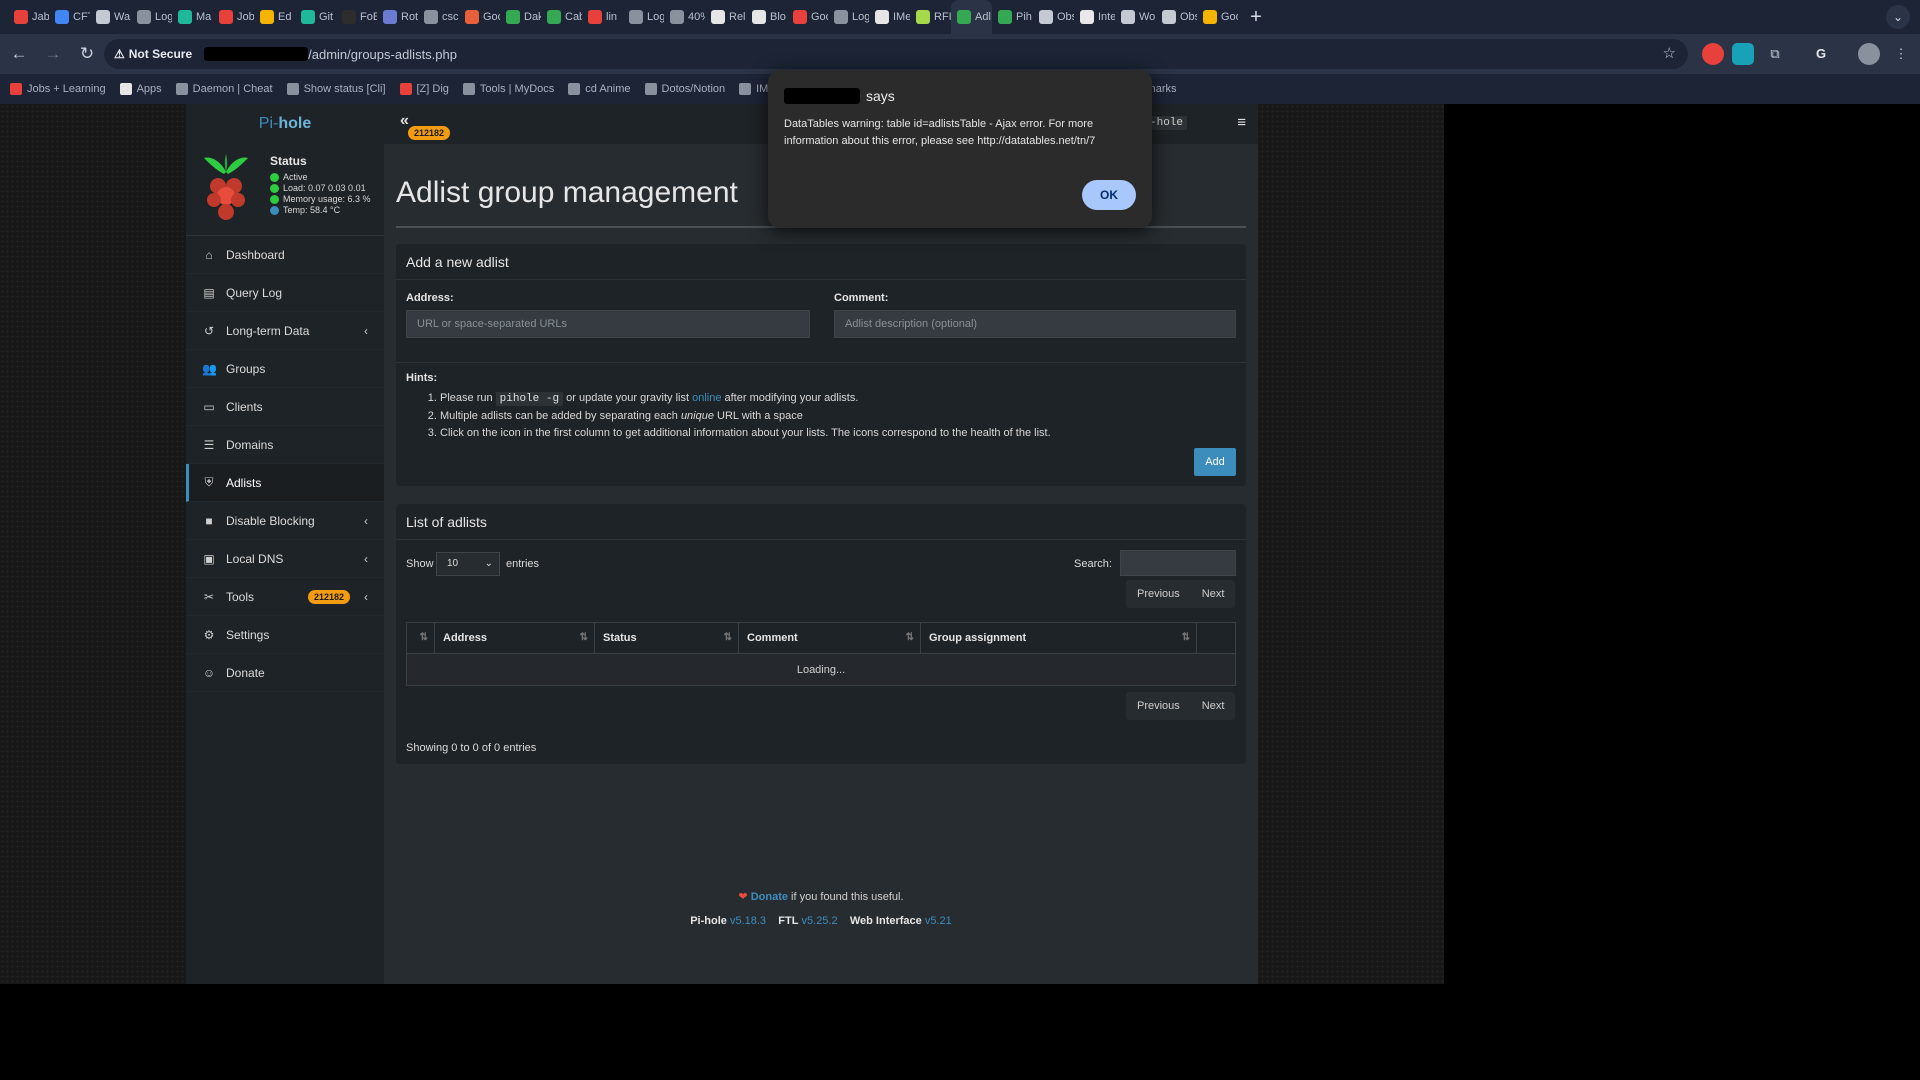 Image resolution: width=1920 pixels, height=1080 pixels. I want to click on browser-tab: csc, so click(438, 17).